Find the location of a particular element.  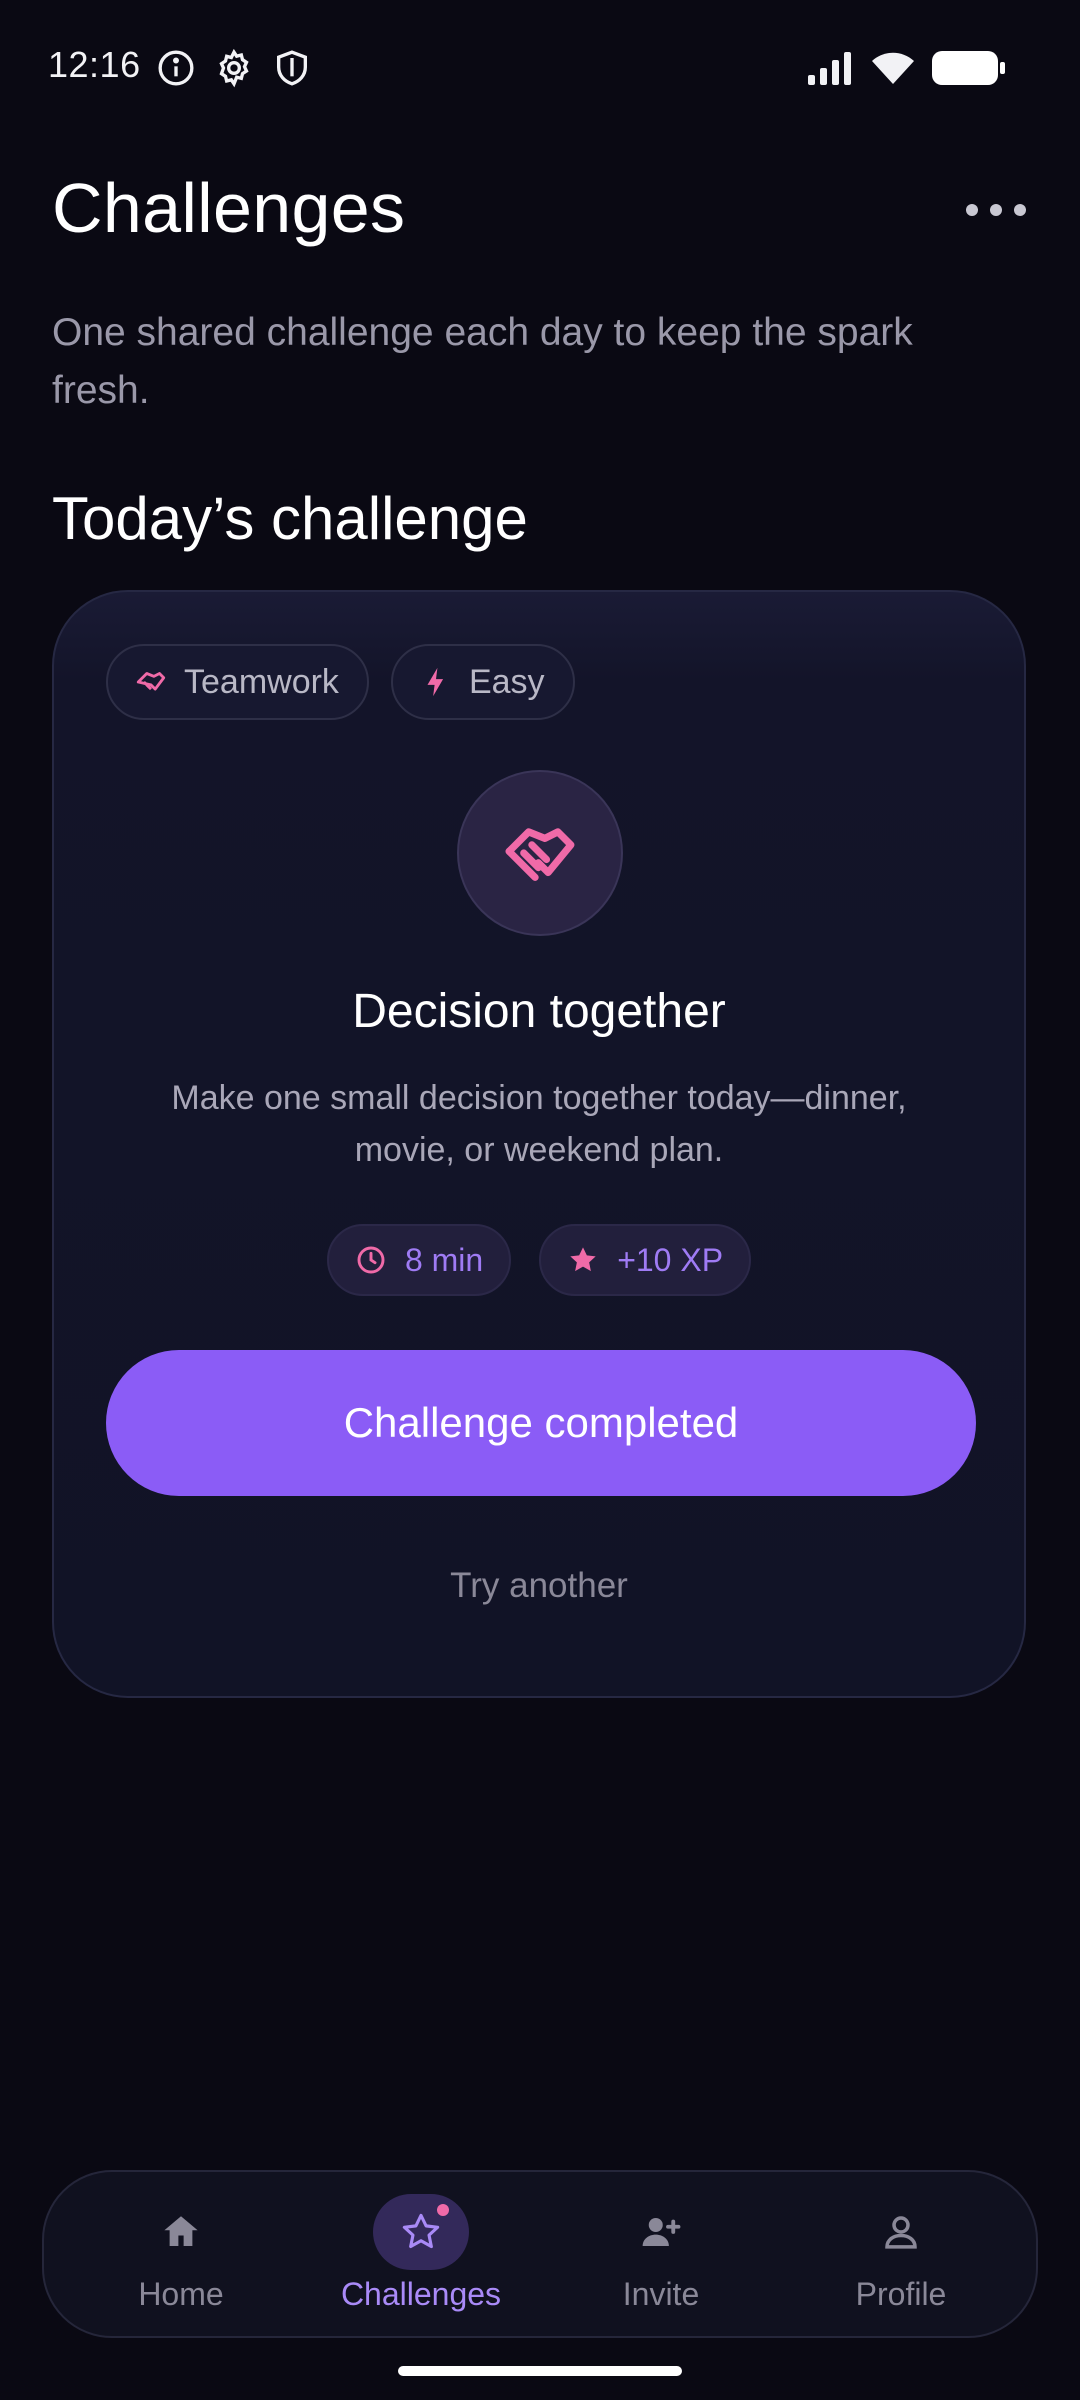

home-indicator is located at coordinates (540, 2371).